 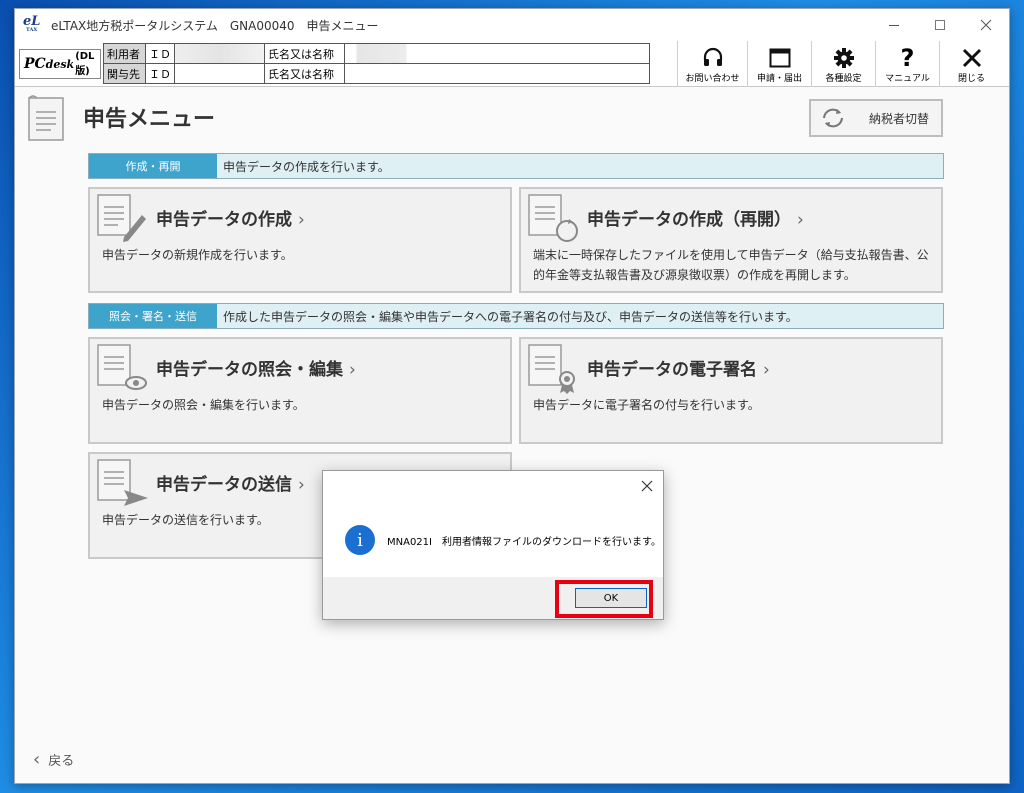 I want to click on minimize-icon, so click(x=894, y=25).